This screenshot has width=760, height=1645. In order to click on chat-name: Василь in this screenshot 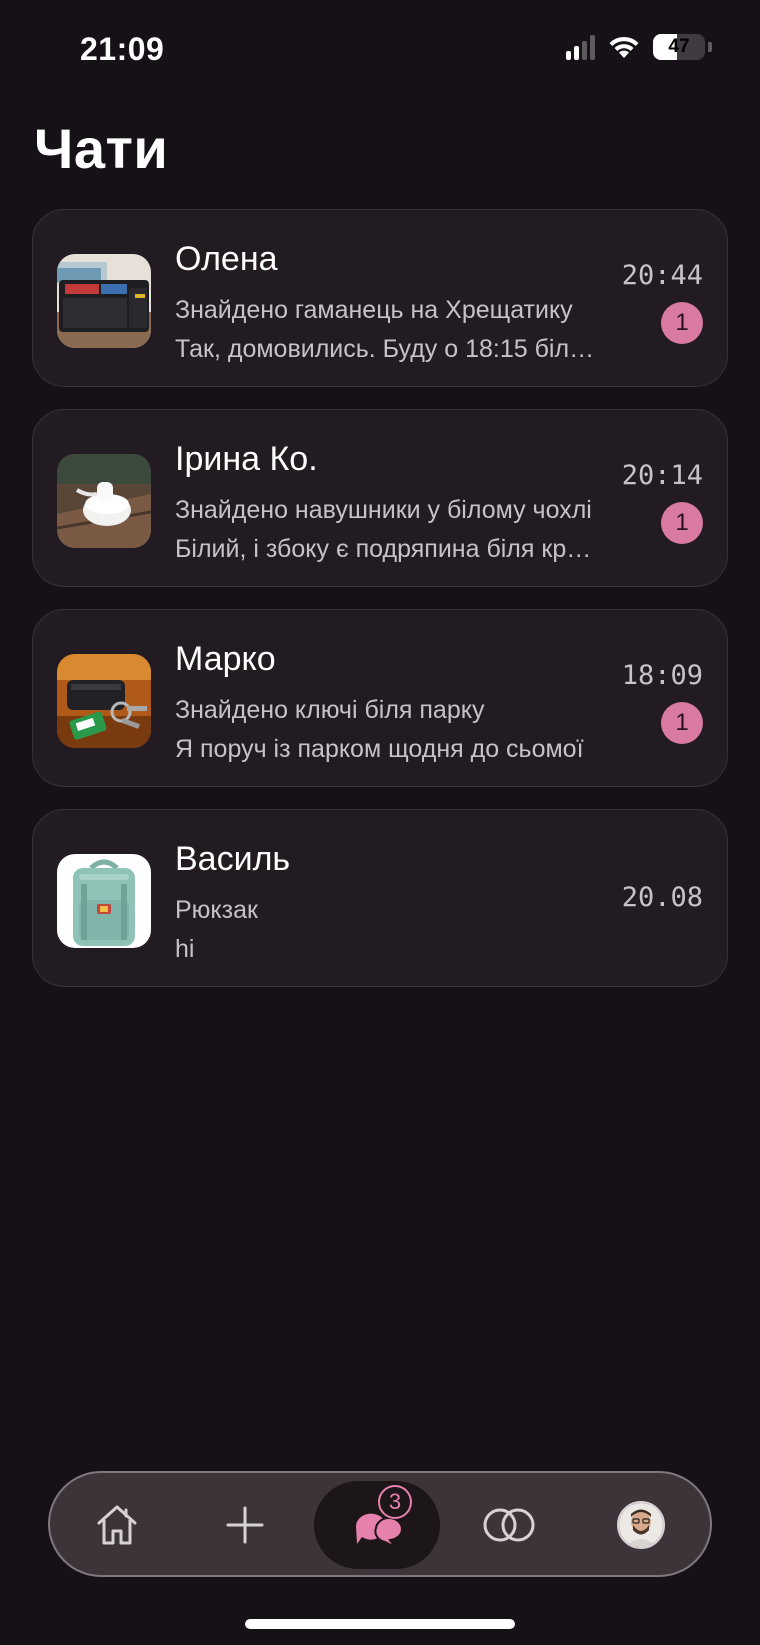, I will do `click(233, 859)`.